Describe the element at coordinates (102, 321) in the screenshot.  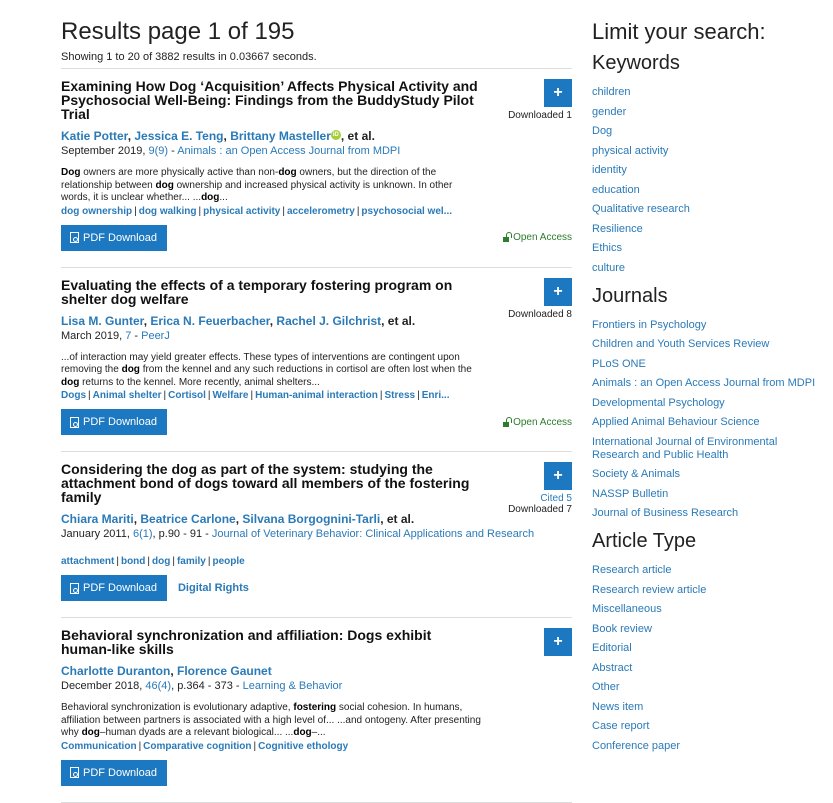
I see `author-link: Lisa M. Gunter` at that location.